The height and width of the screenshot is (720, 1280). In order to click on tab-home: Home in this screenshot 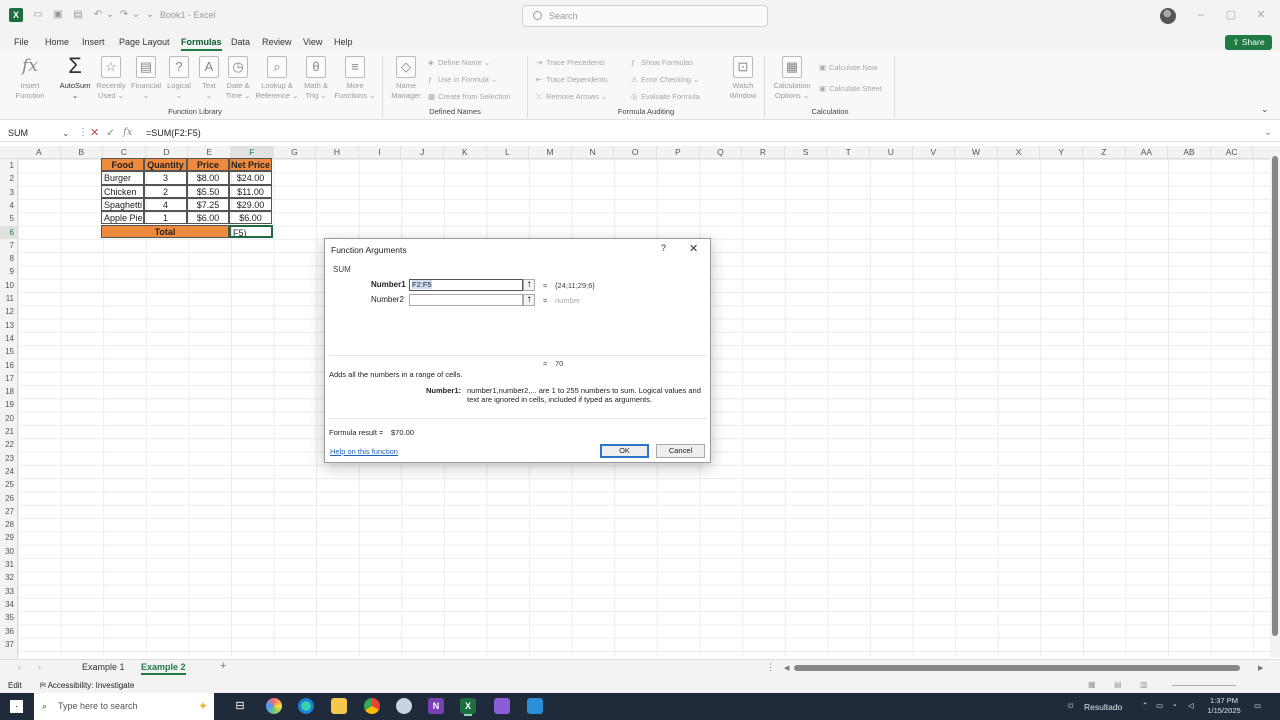, I will do `click(57, 42)`.